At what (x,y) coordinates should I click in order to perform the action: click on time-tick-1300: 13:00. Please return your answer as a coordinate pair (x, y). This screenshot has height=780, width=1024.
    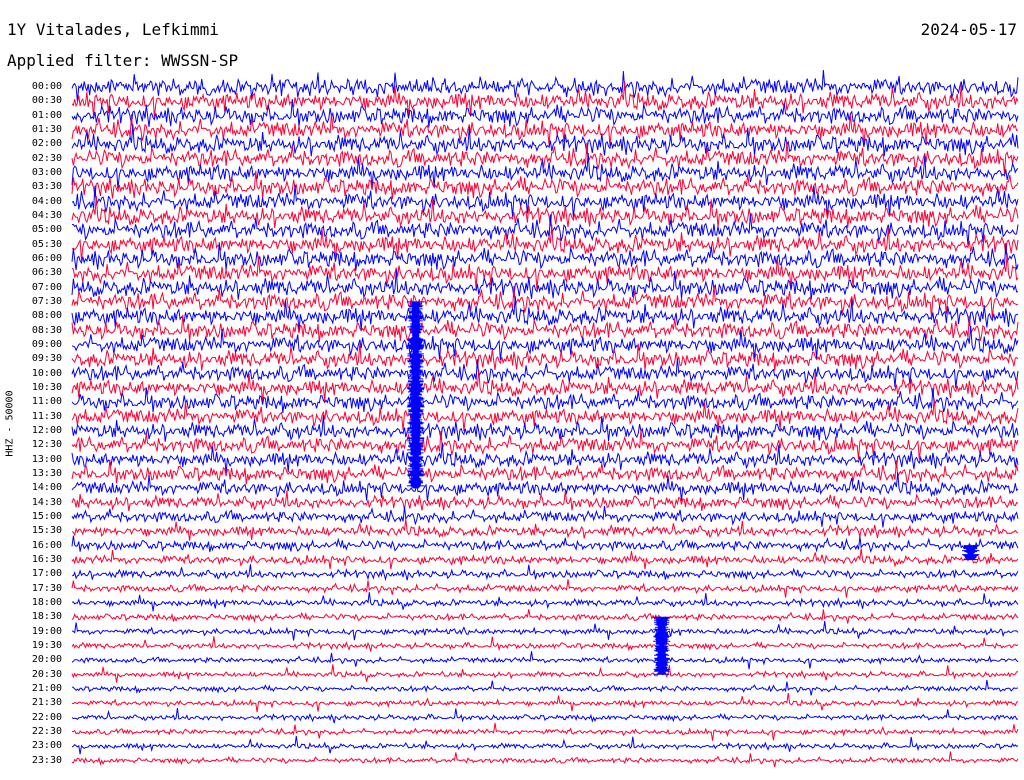
    Looking at the image, I should click on (46, 459).